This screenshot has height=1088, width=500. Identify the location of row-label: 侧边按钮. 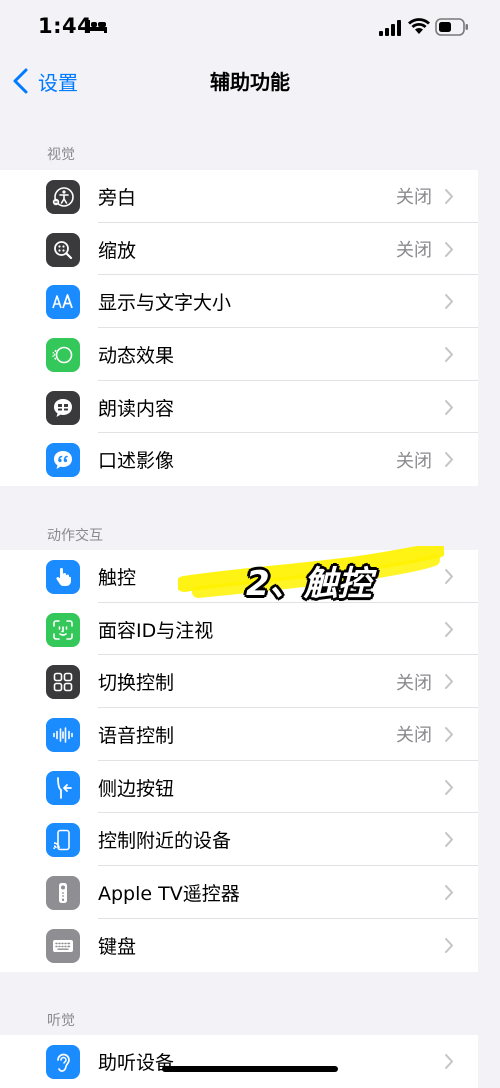
(136, 788).